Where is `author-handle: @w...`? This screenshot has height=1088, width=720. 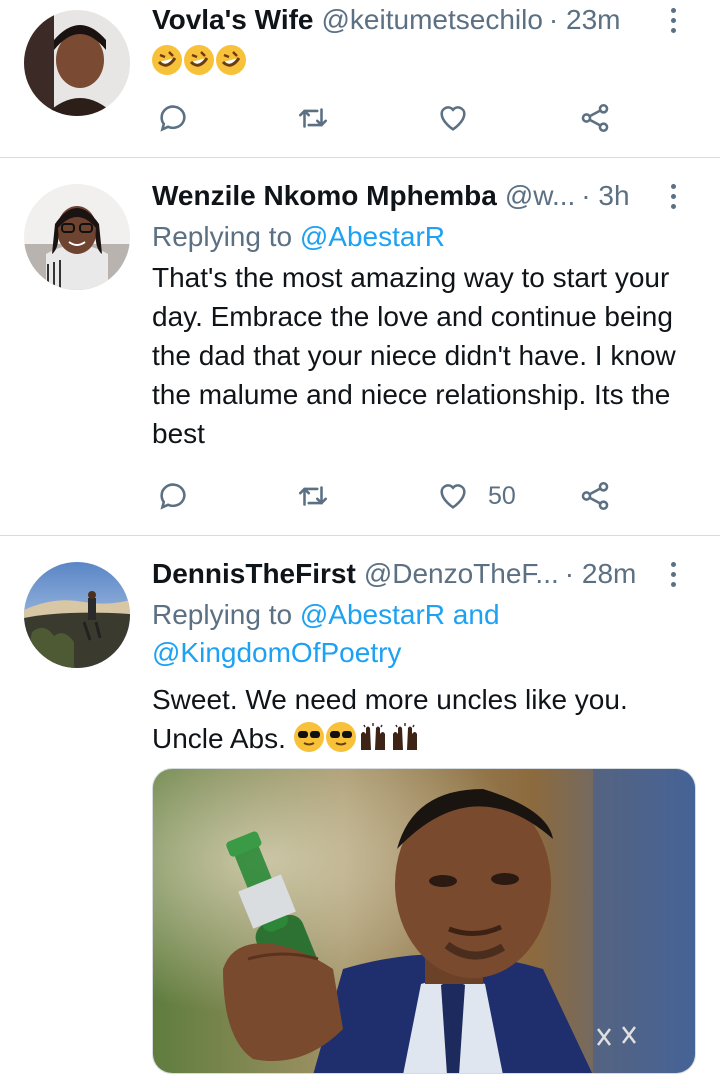
author-handle: @w... is located at coordinates (540, 196).